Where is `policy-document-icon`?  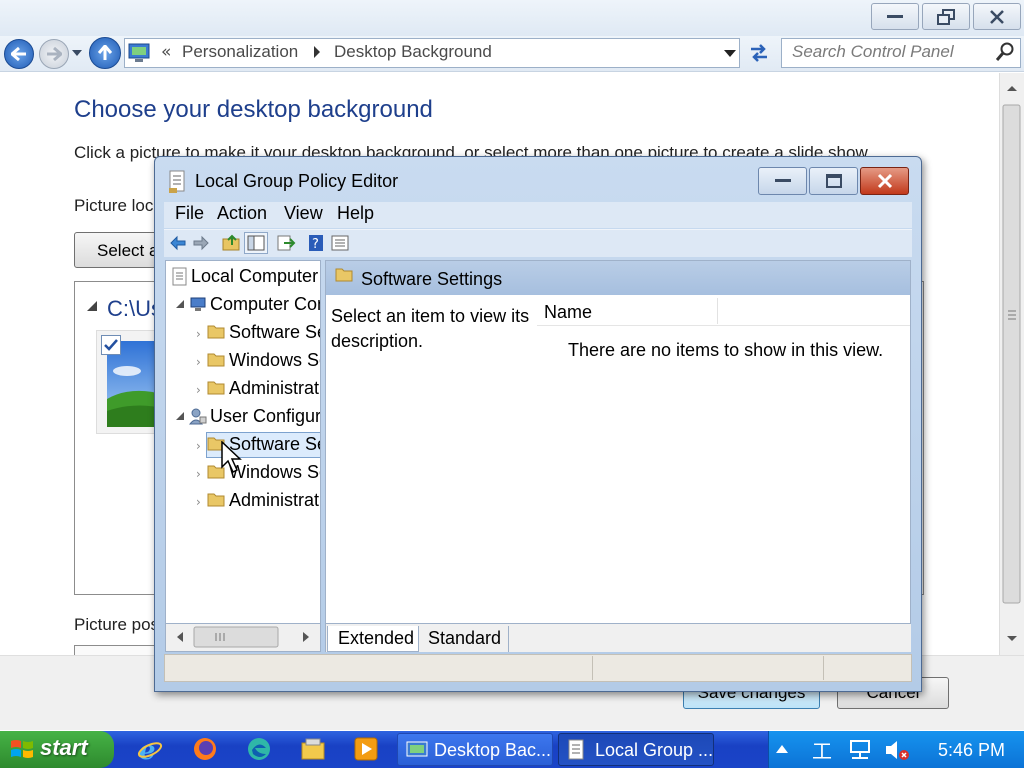
policy-document-icon is located at coordinates (180, 277).